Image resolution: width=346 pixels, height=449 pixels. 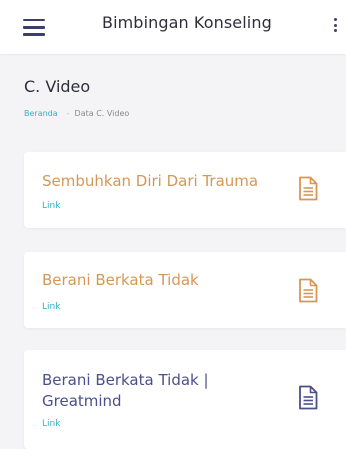 What do you see at coordinates (162, 181) in the screenshot?
I see `video-title: Sembuhkan Diri Dari Trauma` at bounding box center [162, 181].